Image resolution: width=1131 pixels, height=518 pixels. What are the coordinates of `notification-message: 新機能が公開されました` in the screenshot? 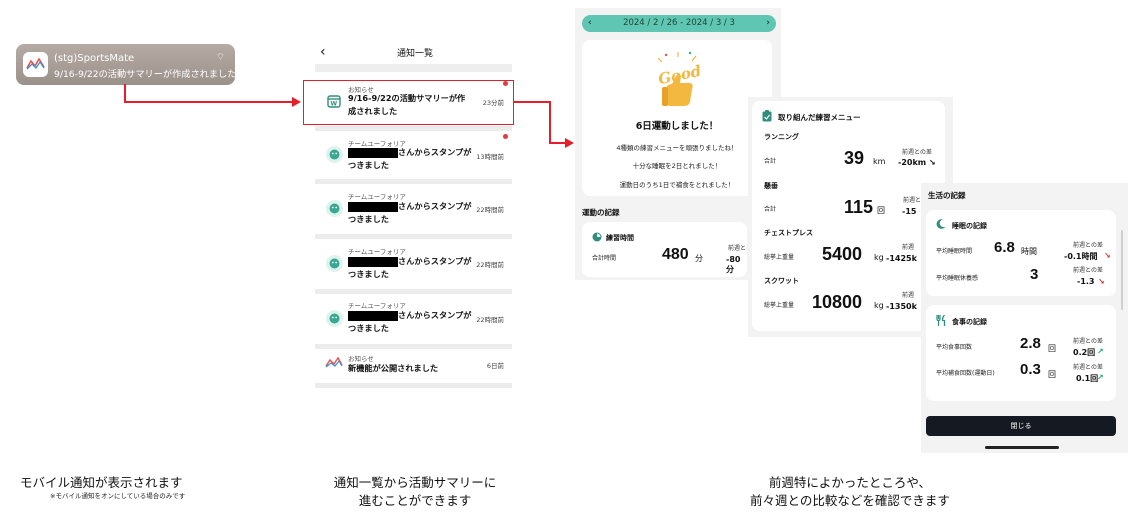 It's located at (393, 368).